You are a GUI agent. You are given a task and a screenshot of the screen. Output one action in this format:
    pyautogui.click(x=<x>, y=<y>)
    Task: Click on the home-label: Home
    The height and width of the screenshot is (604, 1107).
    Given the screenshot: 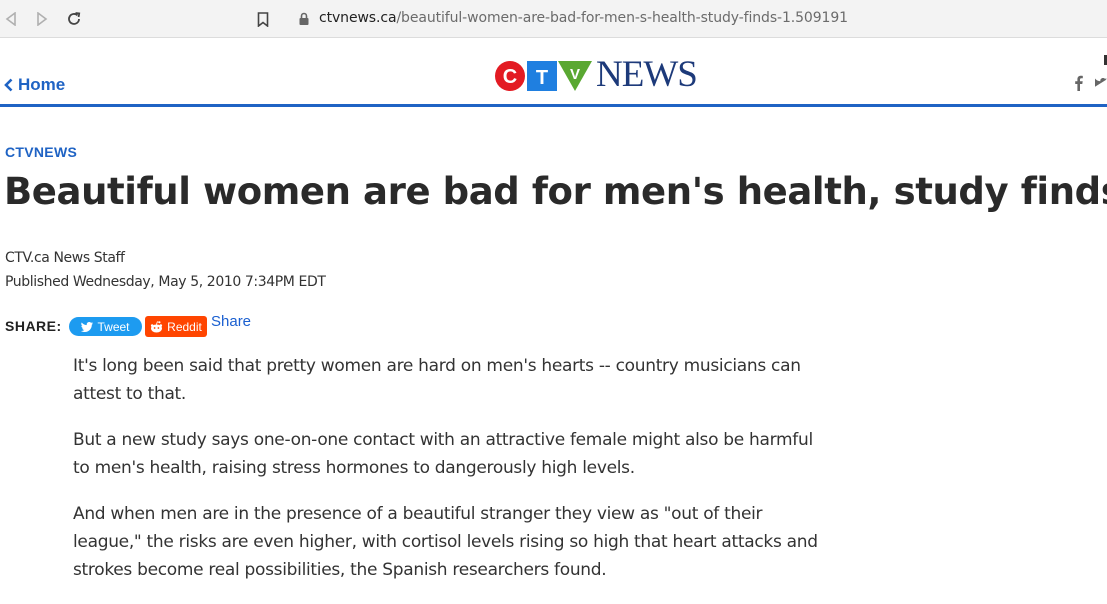 What is the action you would take?
    pyautogui.click(x=42, y=84)
    